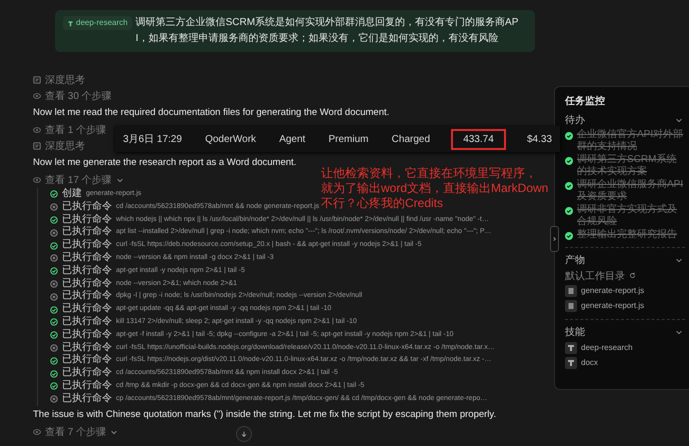 This screenshot has height=446, width=689. I want to click on annotation-text: 不行？心疼我的Credits, so click(382, 203).